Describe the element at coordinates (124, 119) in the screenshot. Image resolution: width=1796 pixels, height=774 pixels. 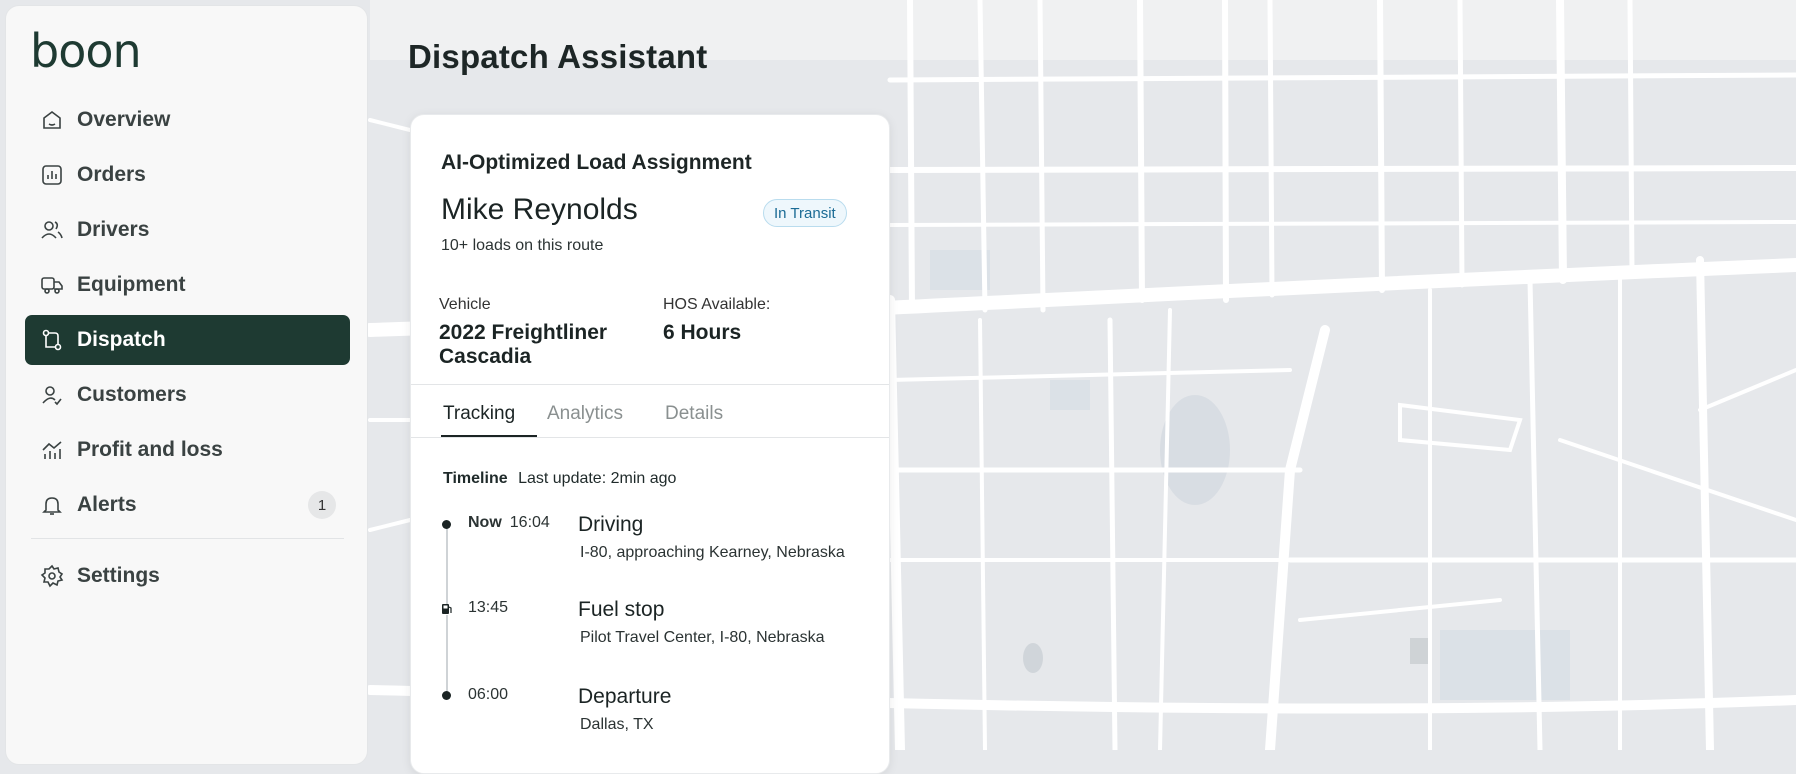
I see `sidebar-item-label: Overview` at that location.